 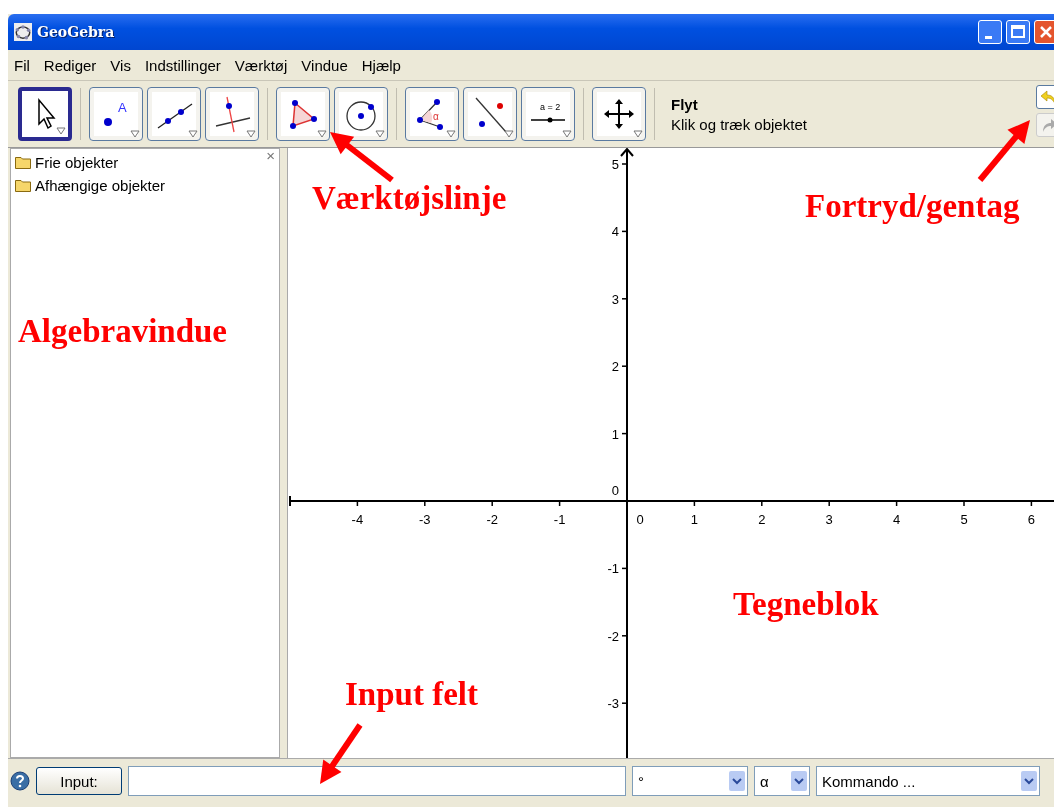 I want to click on maximize-button, so click(x=1018, y=32).